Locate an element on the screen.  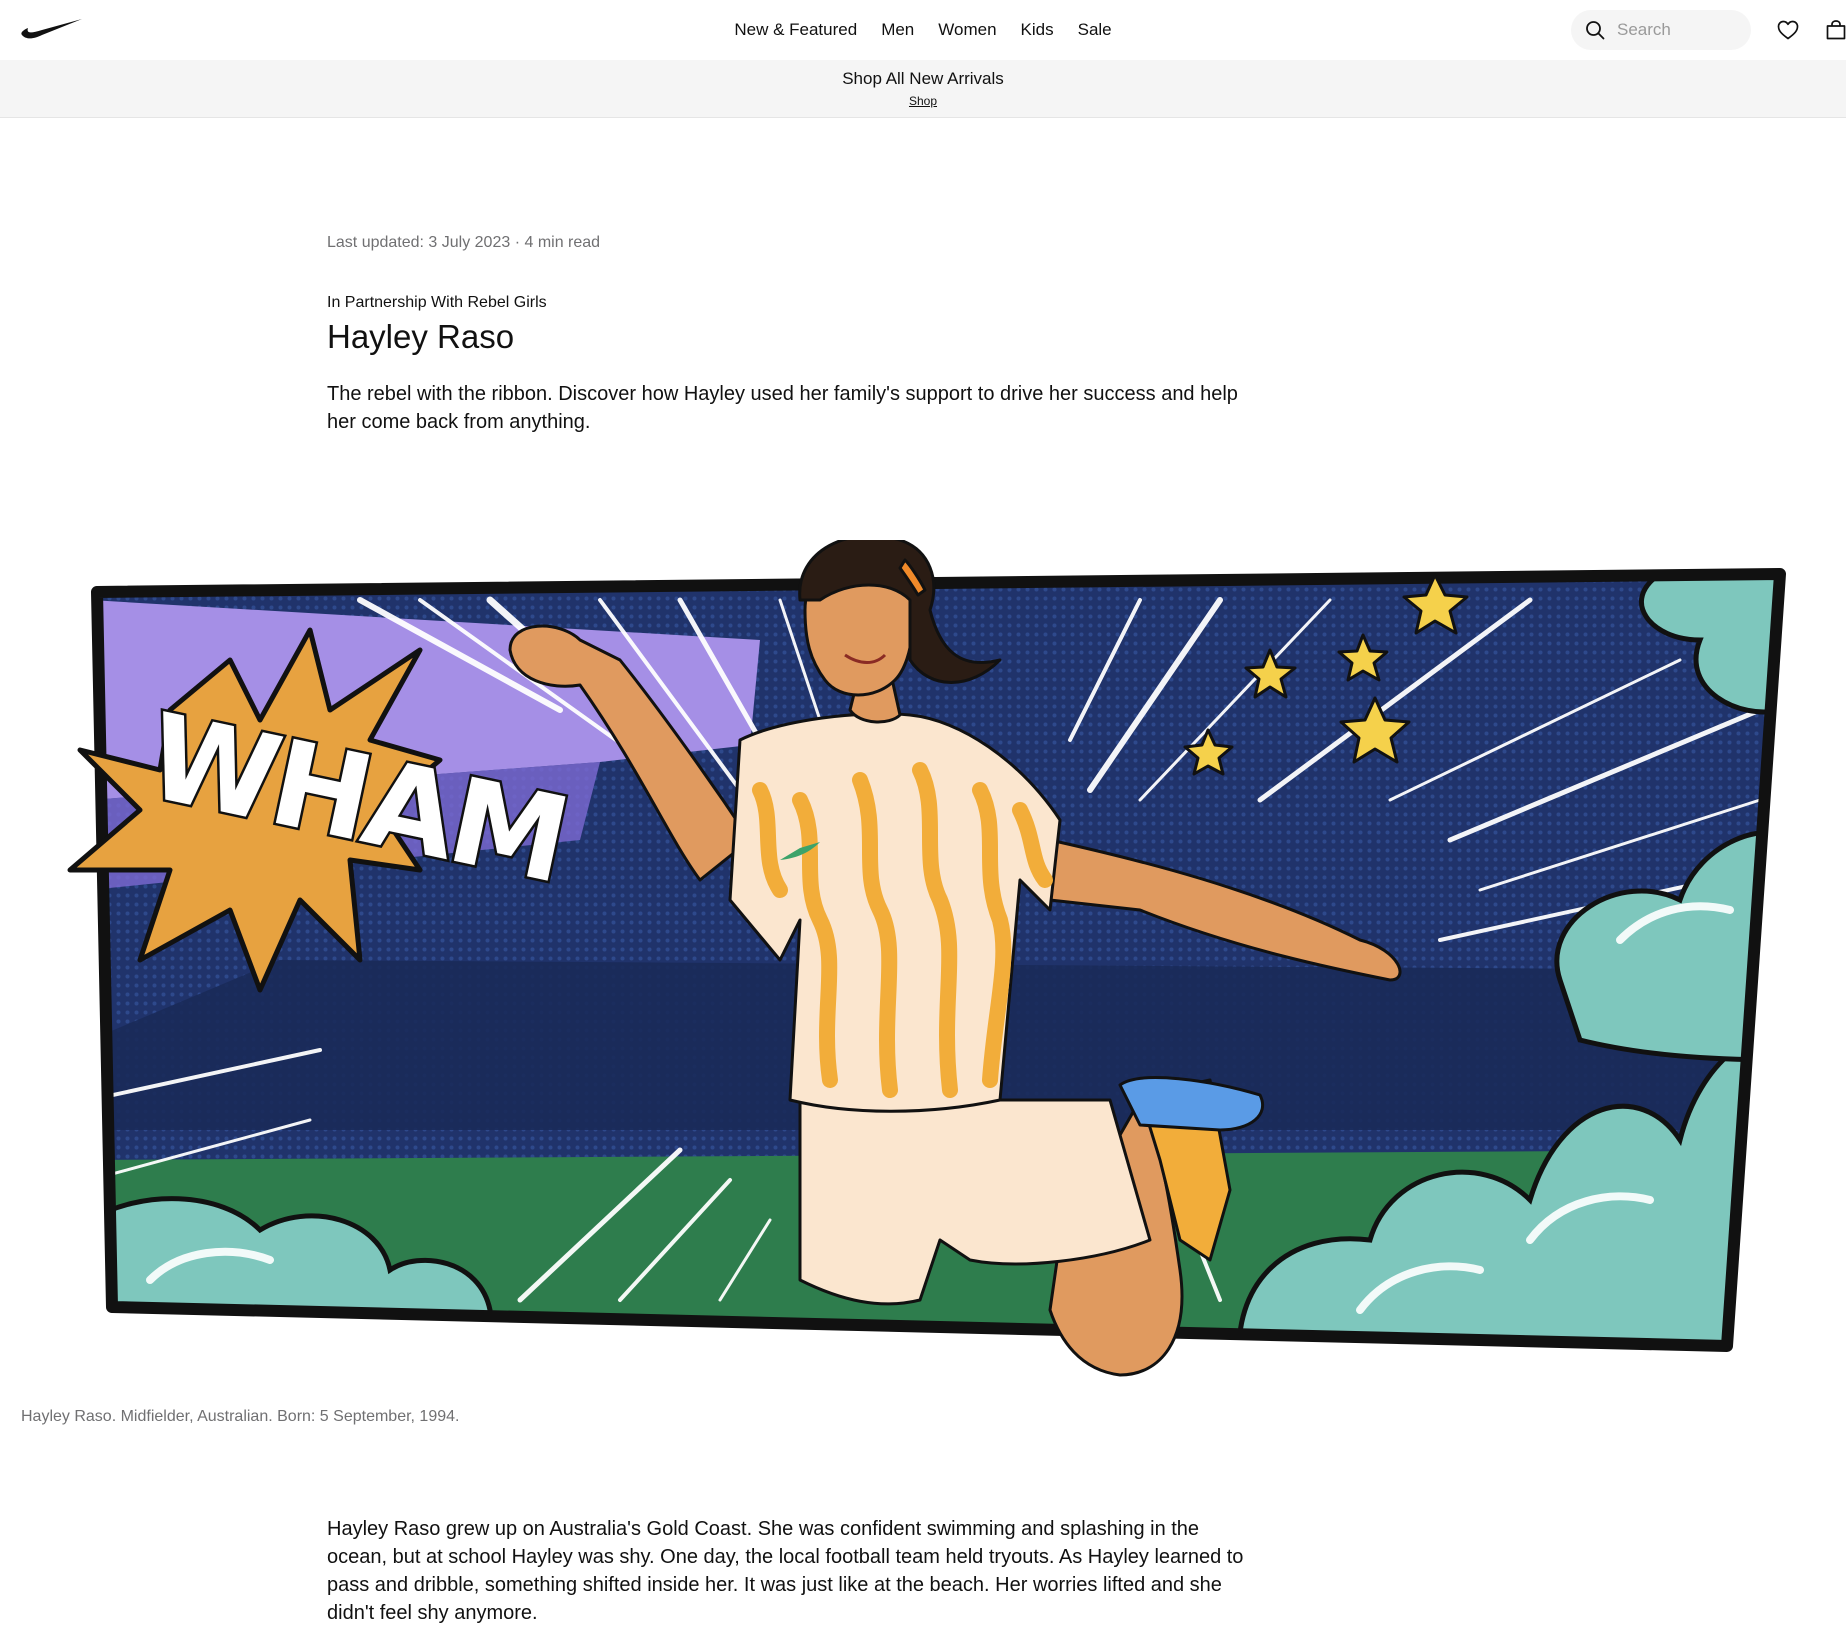
nav-kids: Kids is located at coordinates (1037, 30).